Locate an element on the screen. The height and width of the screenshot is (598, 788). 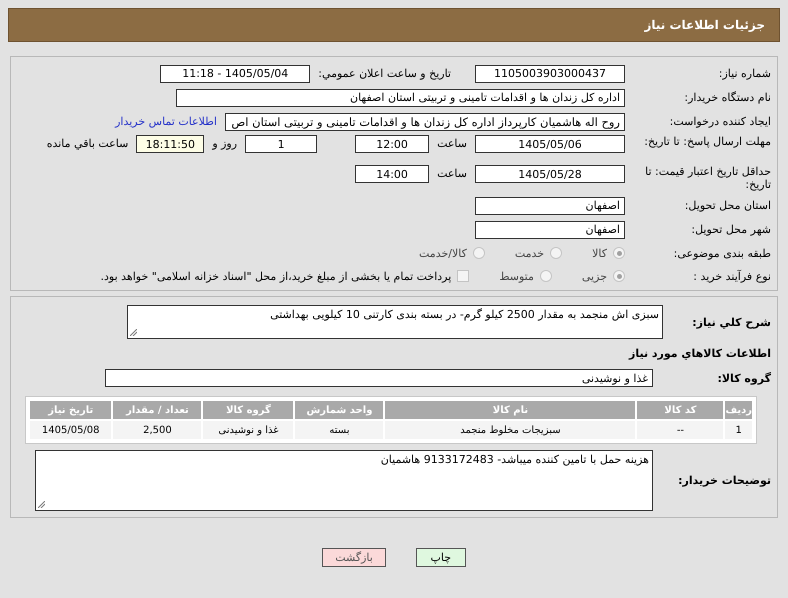
summary-field: سبزی اش منجمد به مقدار 2500 کیلو گرم- در بسته بندی کارتنی 10 کیلویی بهداشتی is located at coordinates (395, 322).